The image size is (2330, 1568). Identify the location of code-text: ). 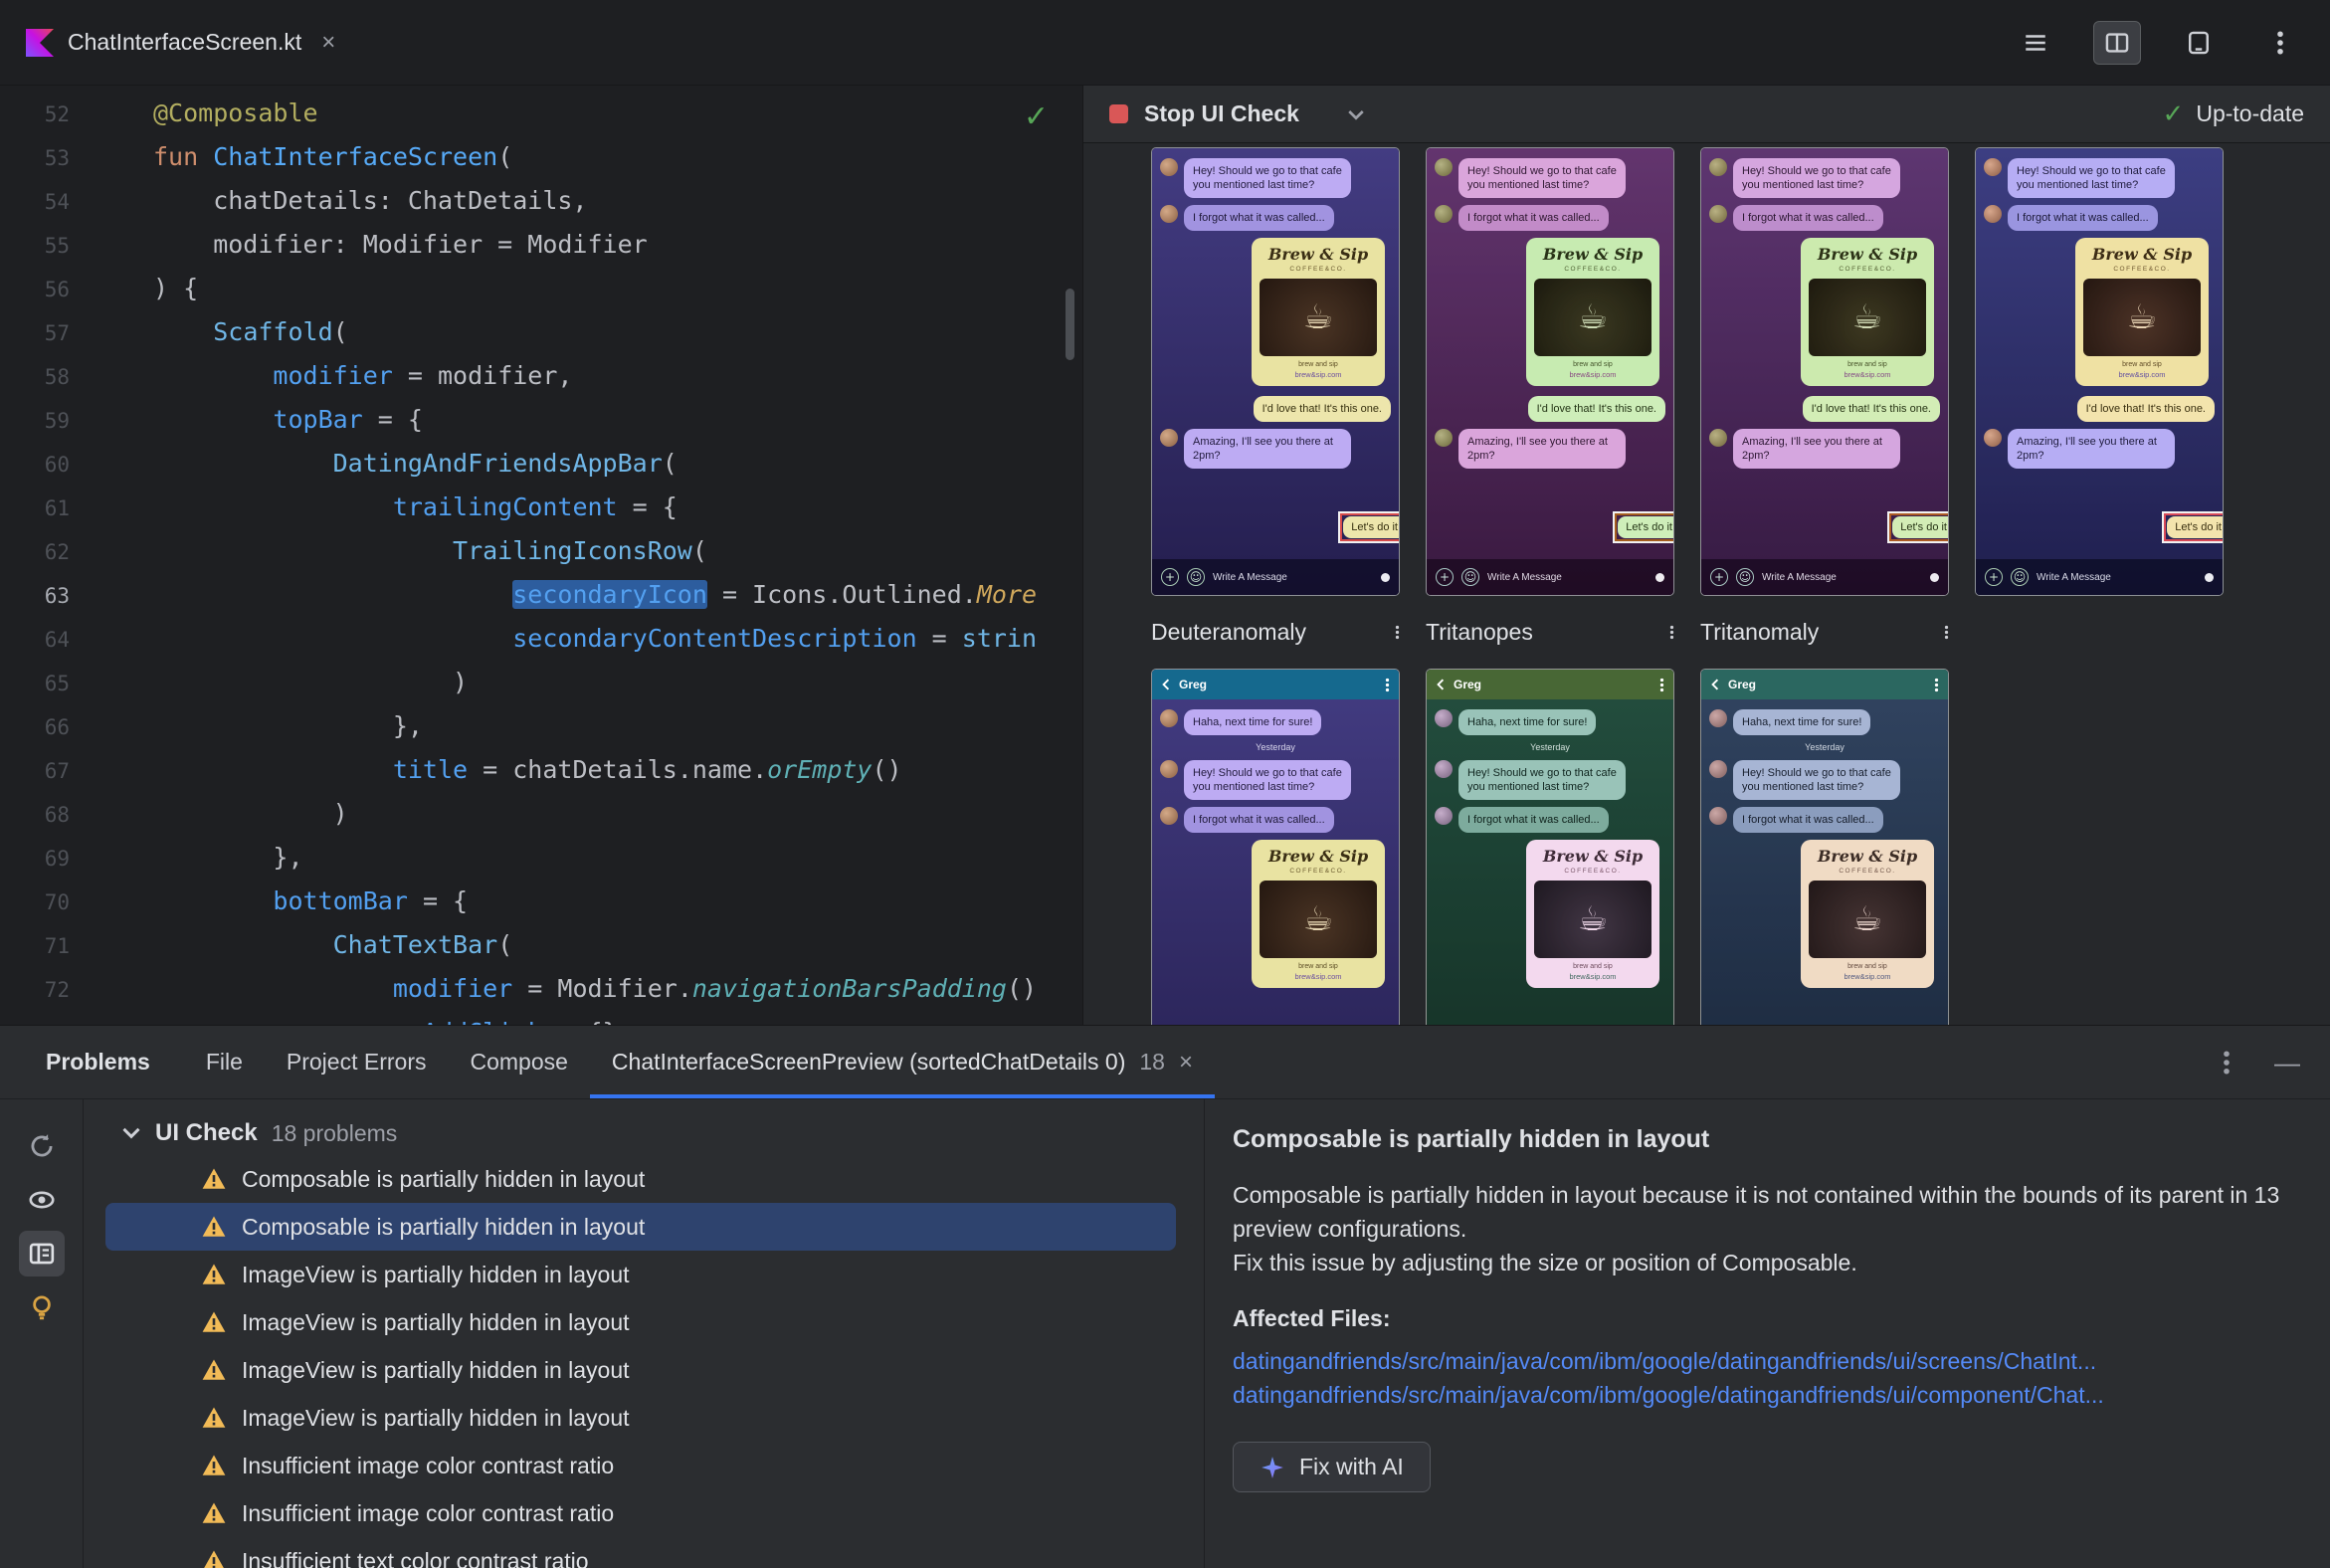
(311, 682).